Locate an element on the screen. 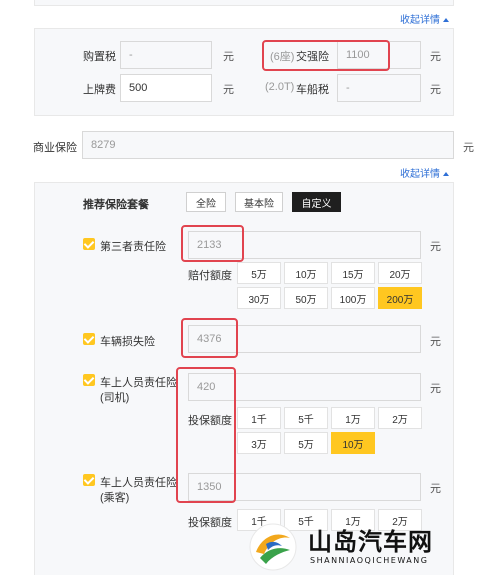 Image resolution: width=480 pixels, height=575 pixels. purchase-tax-unit: 元 is located at coordinates (228, 57).